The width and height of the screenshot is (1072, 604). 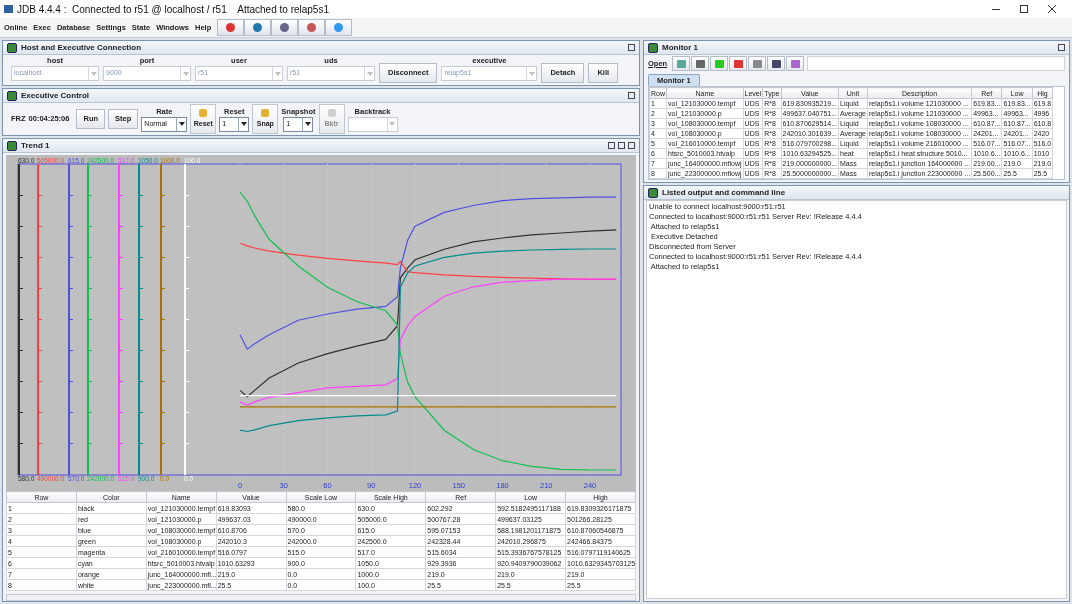 What do you see at coordinates (35, 145) in the screenshot?
I see `panel-title: Trend 1` at bounding box center [35, 145].